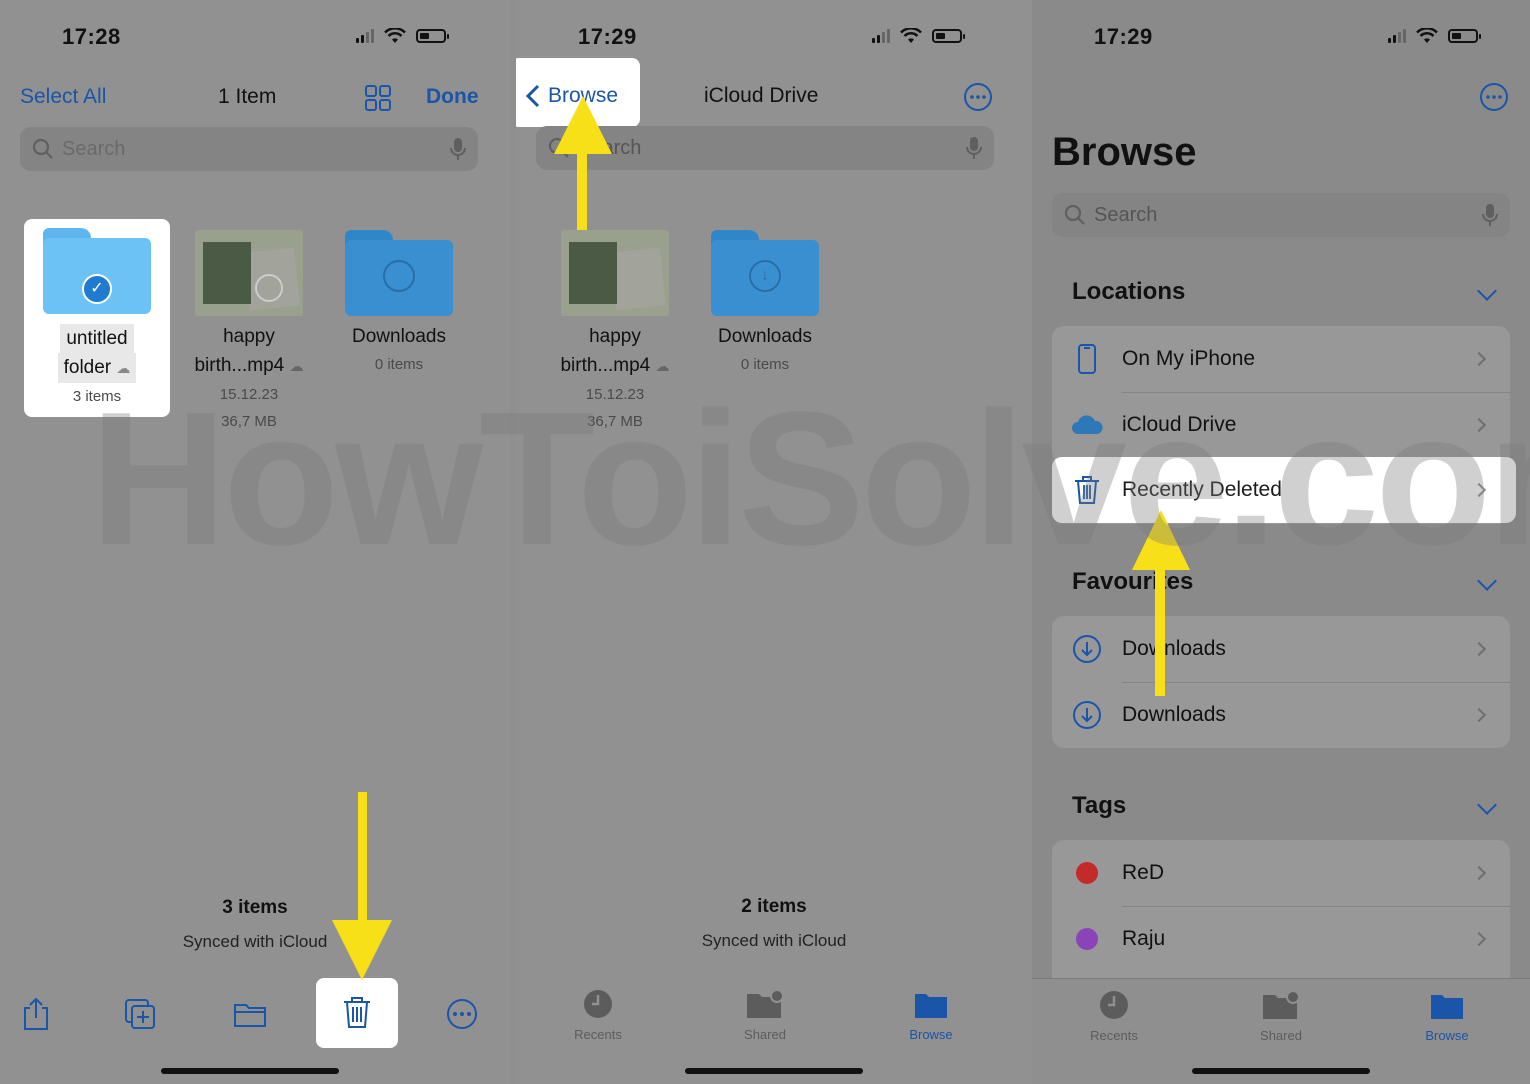 This screenshot has height=1084, width=1530. I want to click on duplicate-icon, so click(140, 1014).